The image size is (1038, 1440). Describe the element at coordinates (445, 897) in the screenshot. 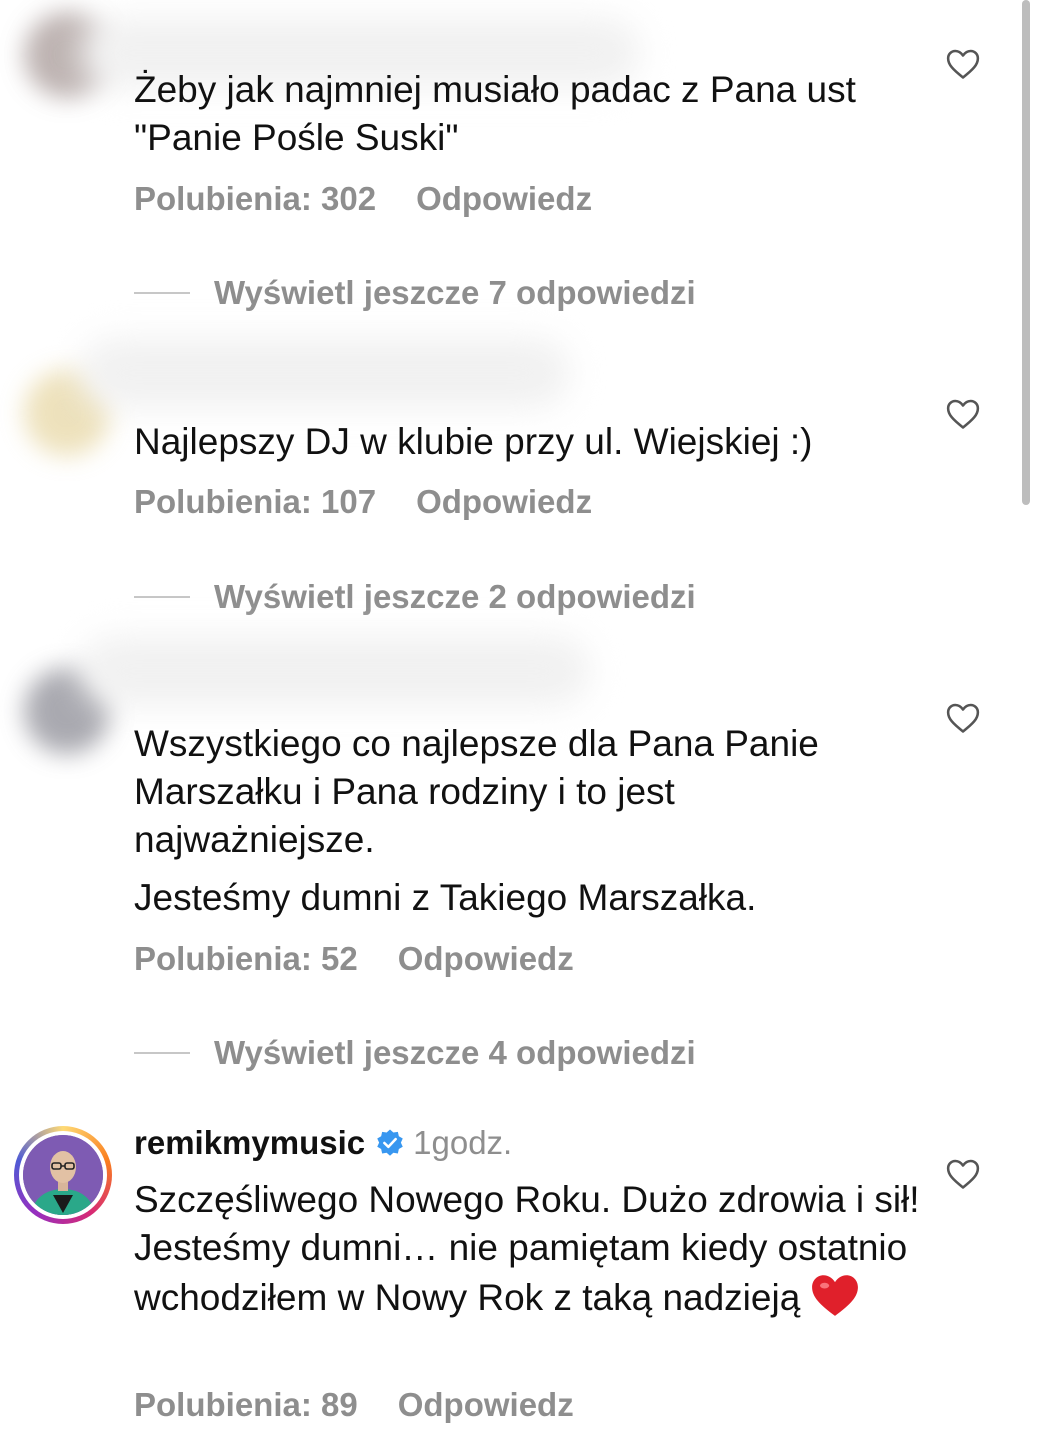

I see `comment-text-line: Jesteśmy dumni z Takiego Marszałka.` at that location.